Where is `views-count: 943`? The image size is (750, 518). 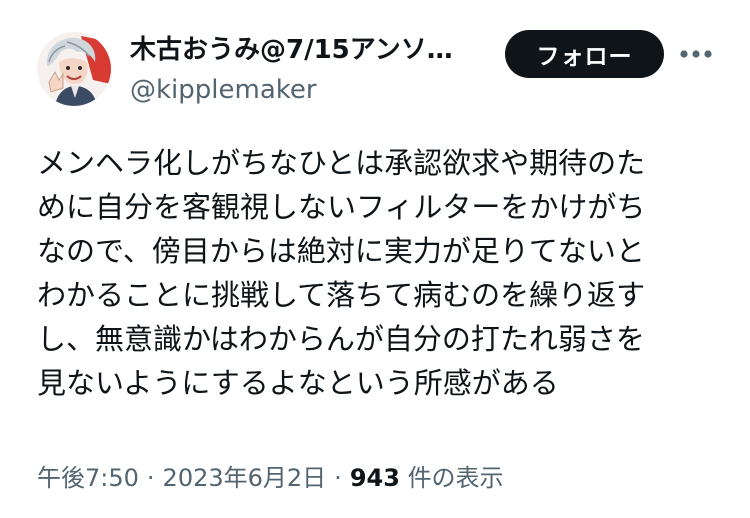
views-count: 943 is located at coordinates (375, 478).